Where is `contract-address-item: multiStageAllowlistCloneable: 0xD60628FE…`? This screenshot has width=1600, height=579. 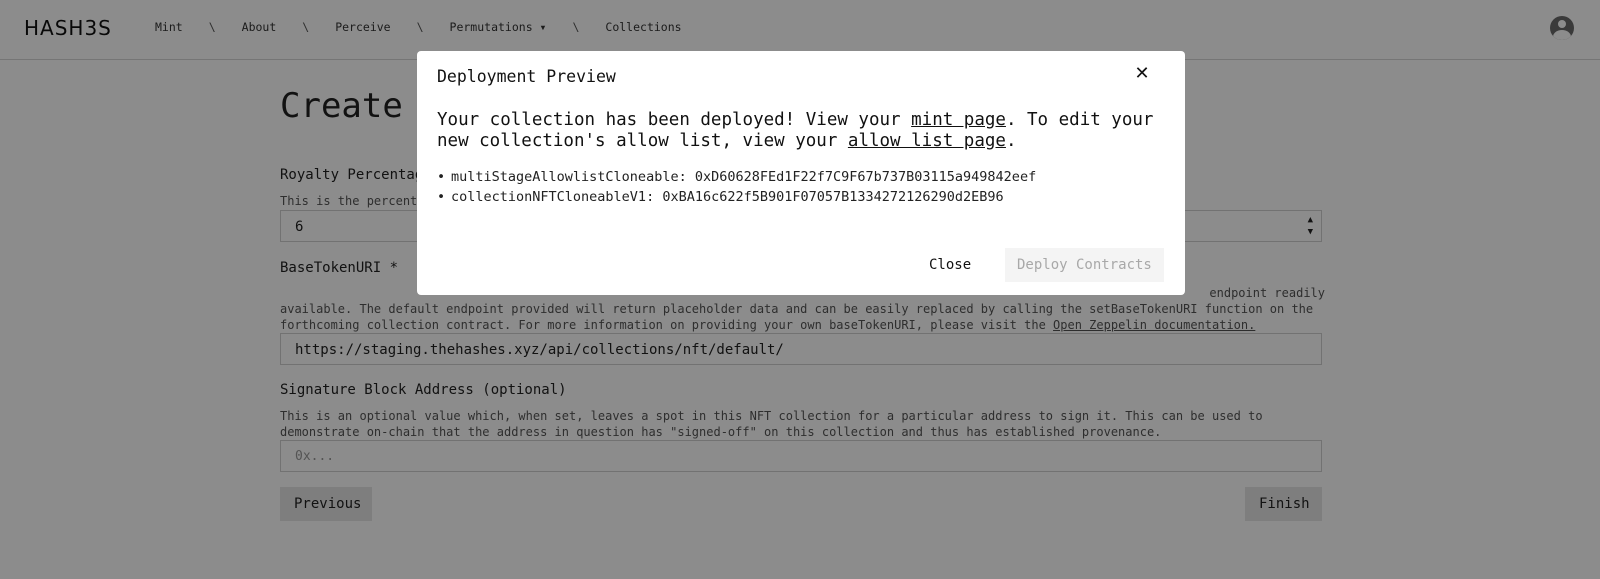 contract-address-item: multiStageAllowlistCloneable: 0xD60628FE… is located at coordinates (736, 177).